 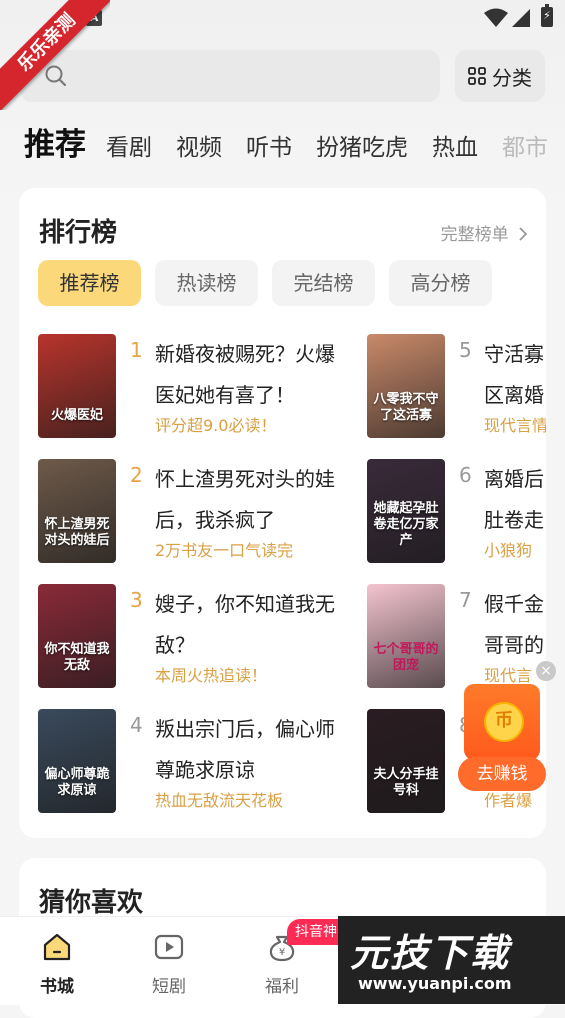 I want to click on book-title: 离婚后肚卷走, so click(x=514, y=499).